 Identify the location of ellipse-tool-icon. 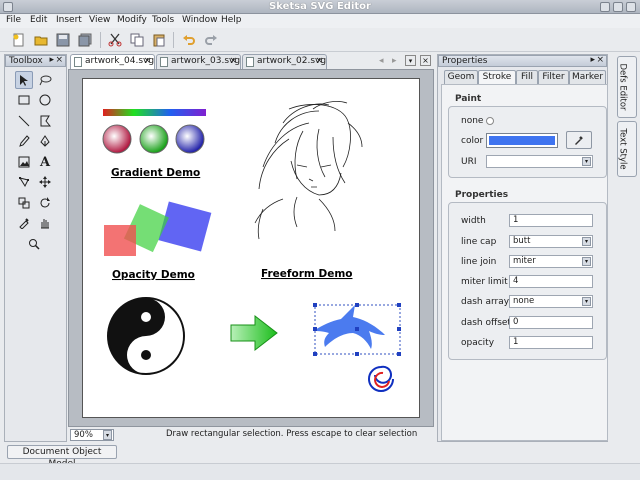
(45, 100).